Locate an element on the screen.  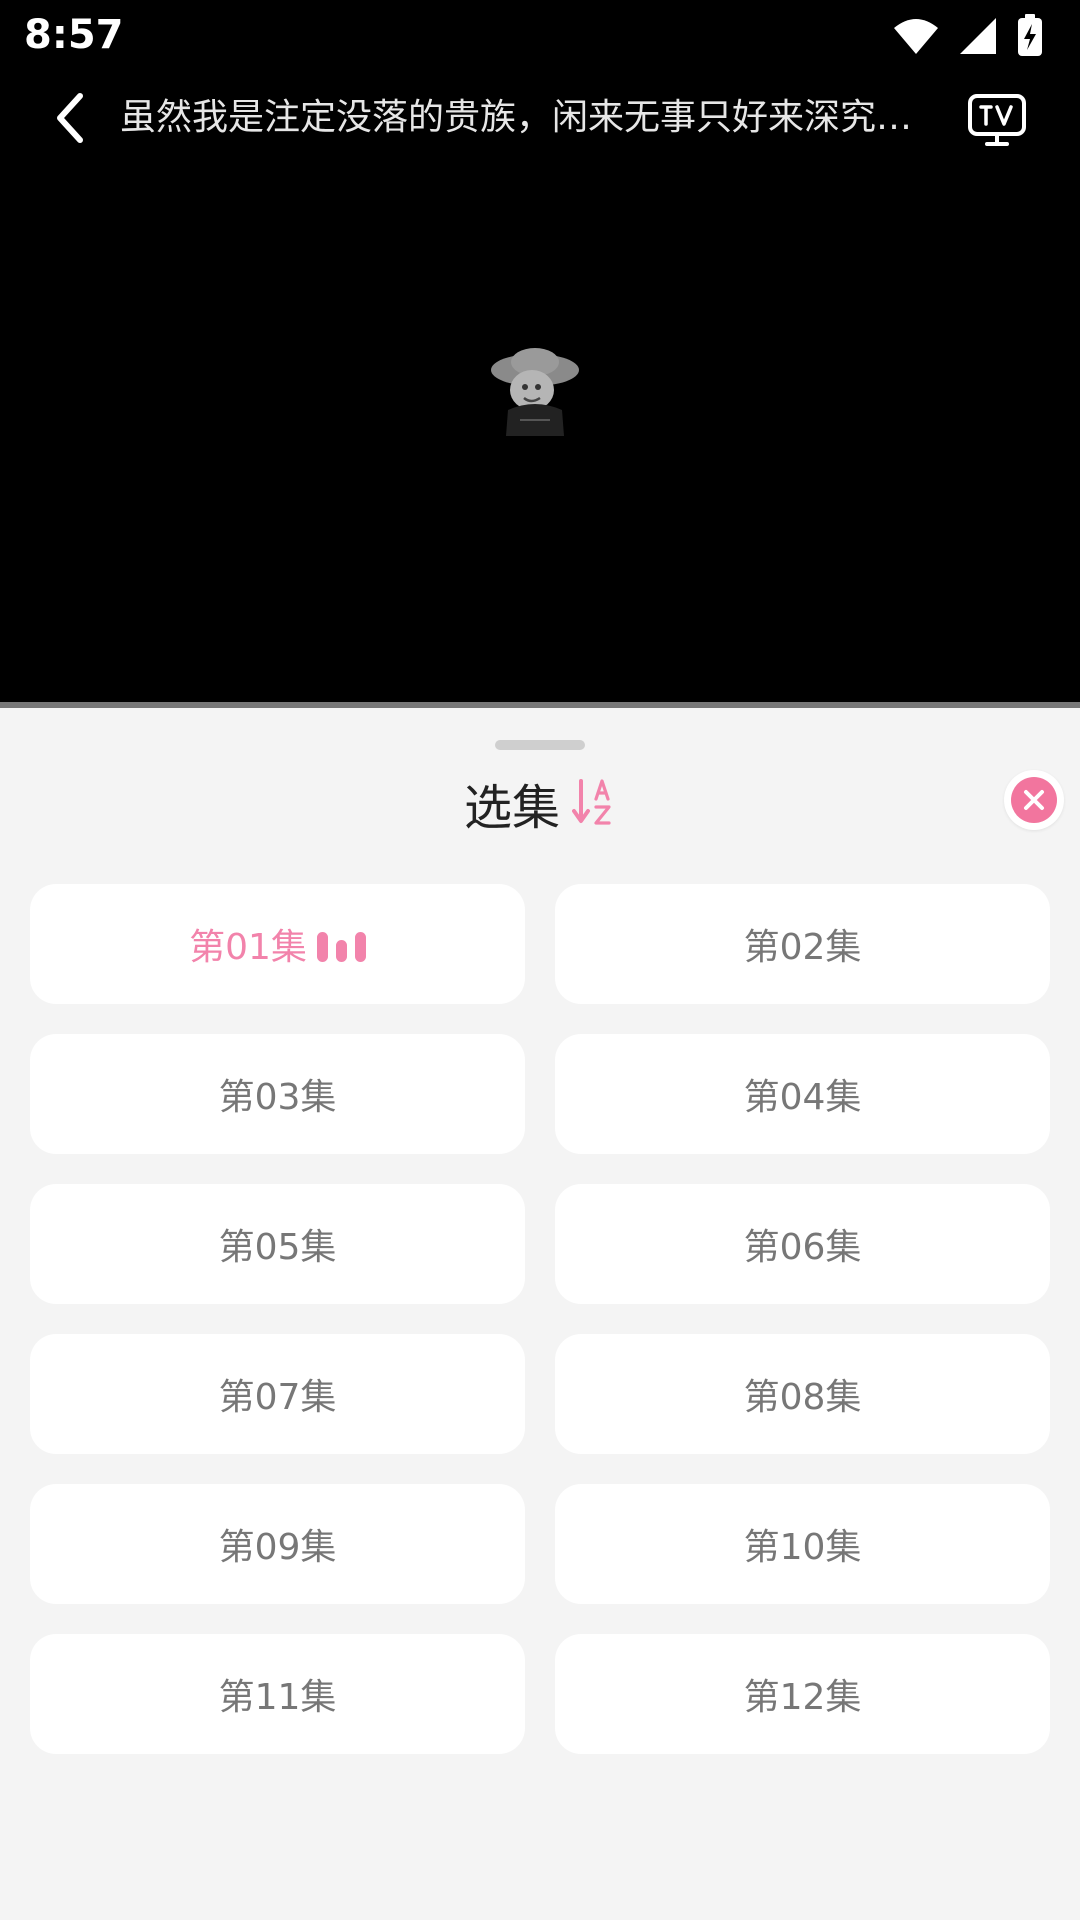
episode-label: 第03集 is located at coordinates (277, 1097).